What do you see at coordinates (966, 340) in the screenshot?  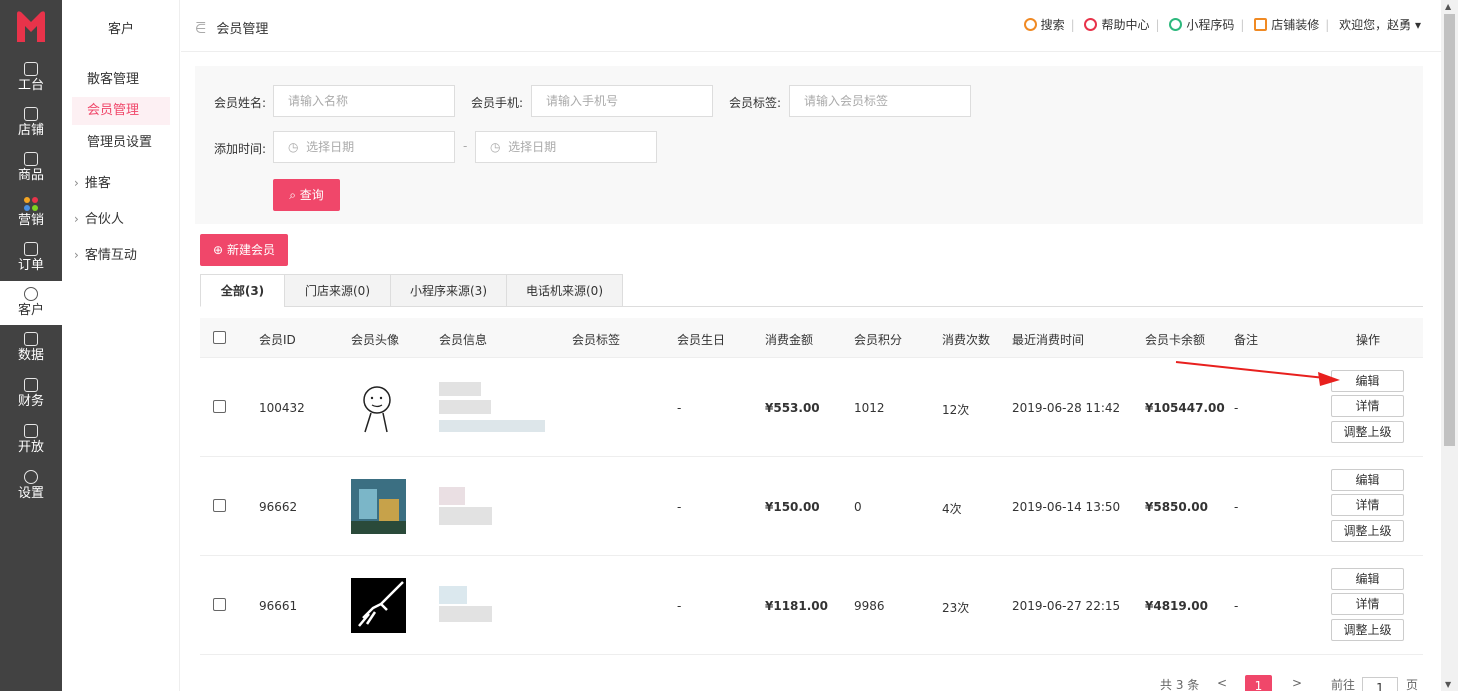 I see `column-header: 消费次数` at bounding box center [966, 340].